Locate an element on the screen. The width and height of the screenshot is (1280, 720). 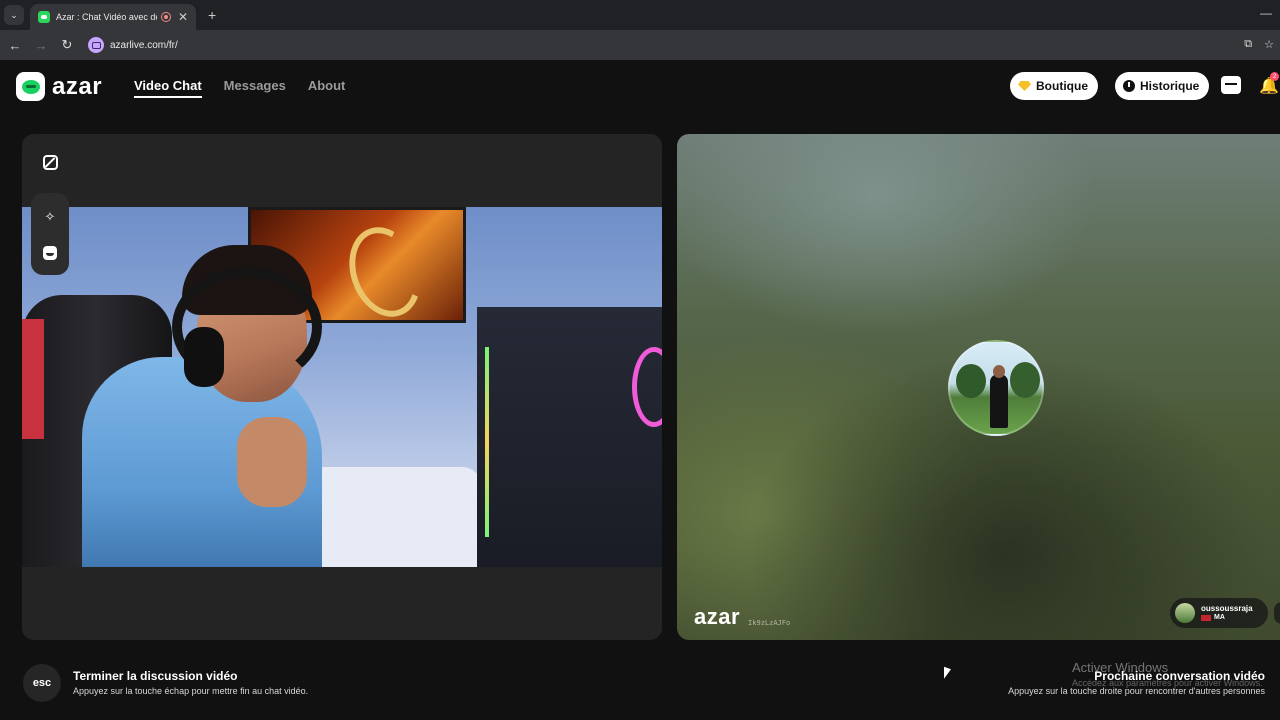
azar-favicon-icon is located at coordinates (44, 17).